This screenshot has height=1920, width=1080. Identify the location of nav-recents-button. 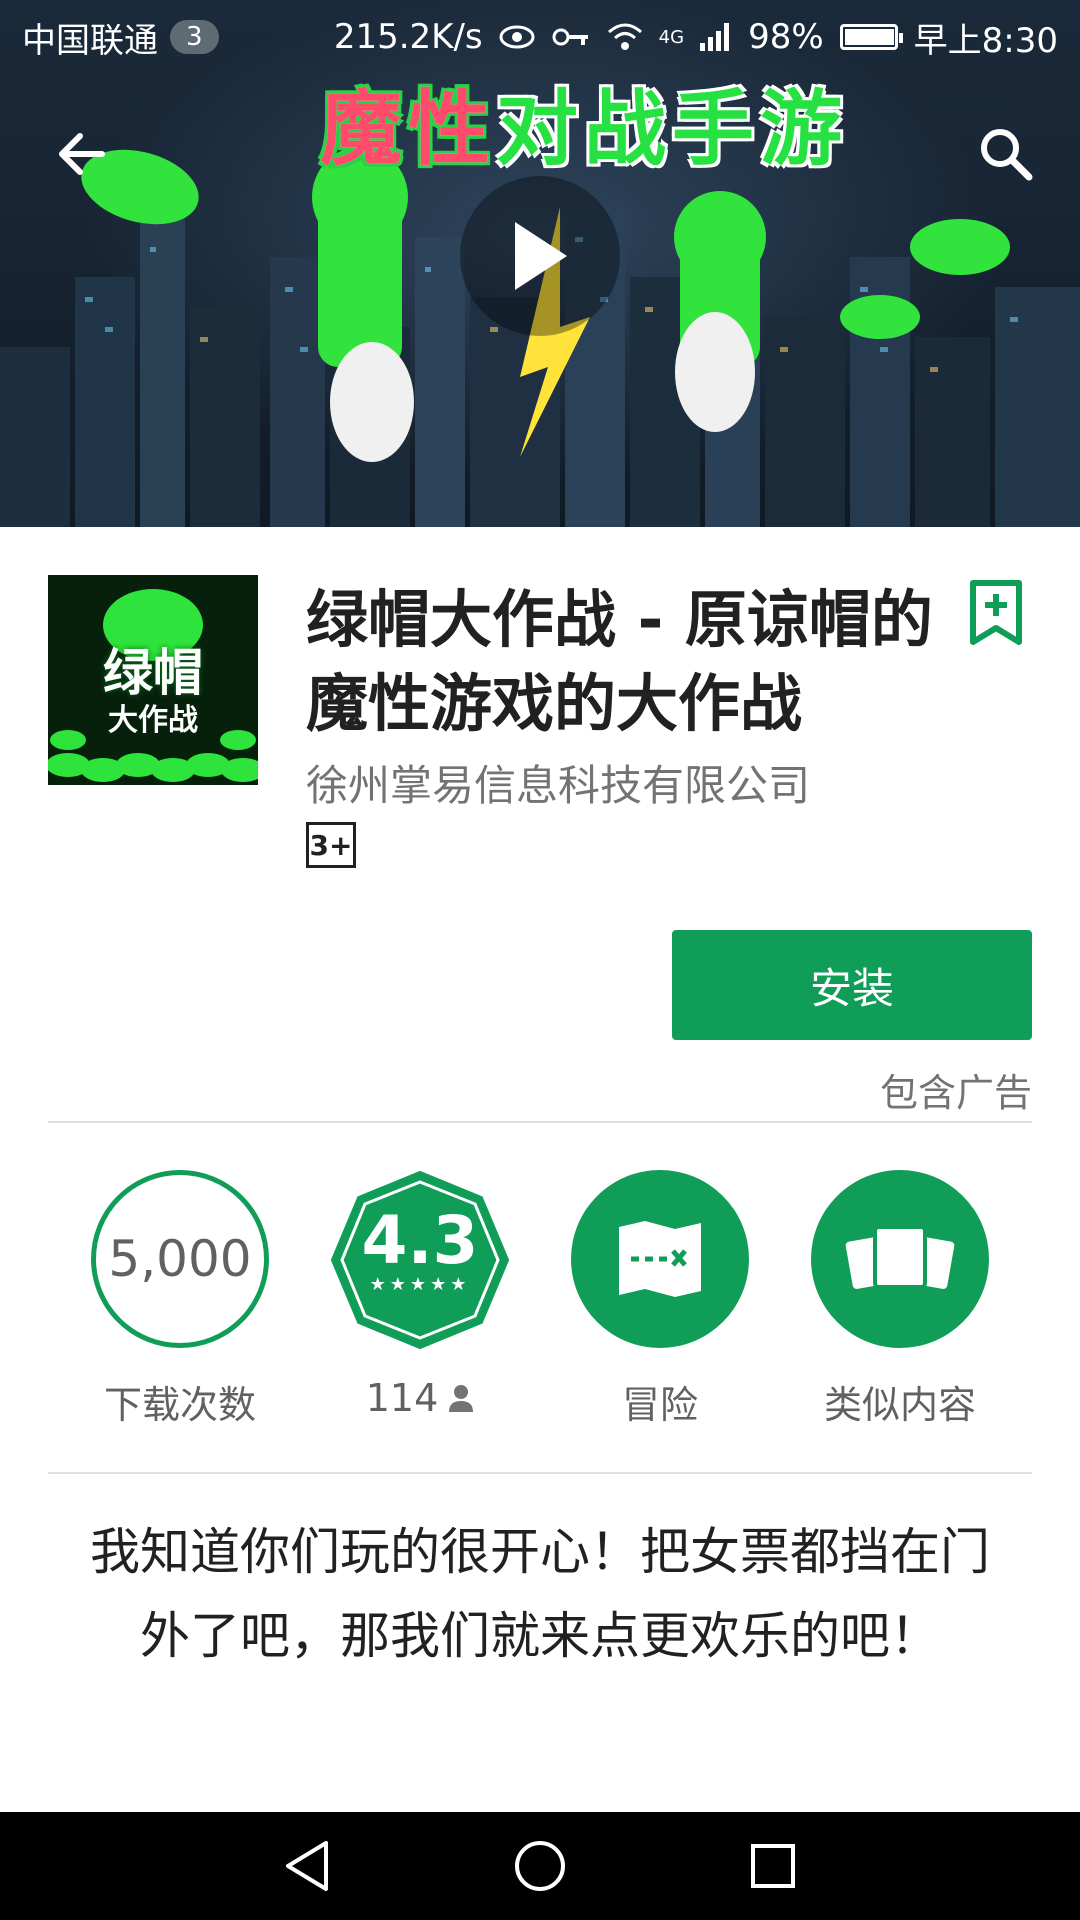
(773, 1866).